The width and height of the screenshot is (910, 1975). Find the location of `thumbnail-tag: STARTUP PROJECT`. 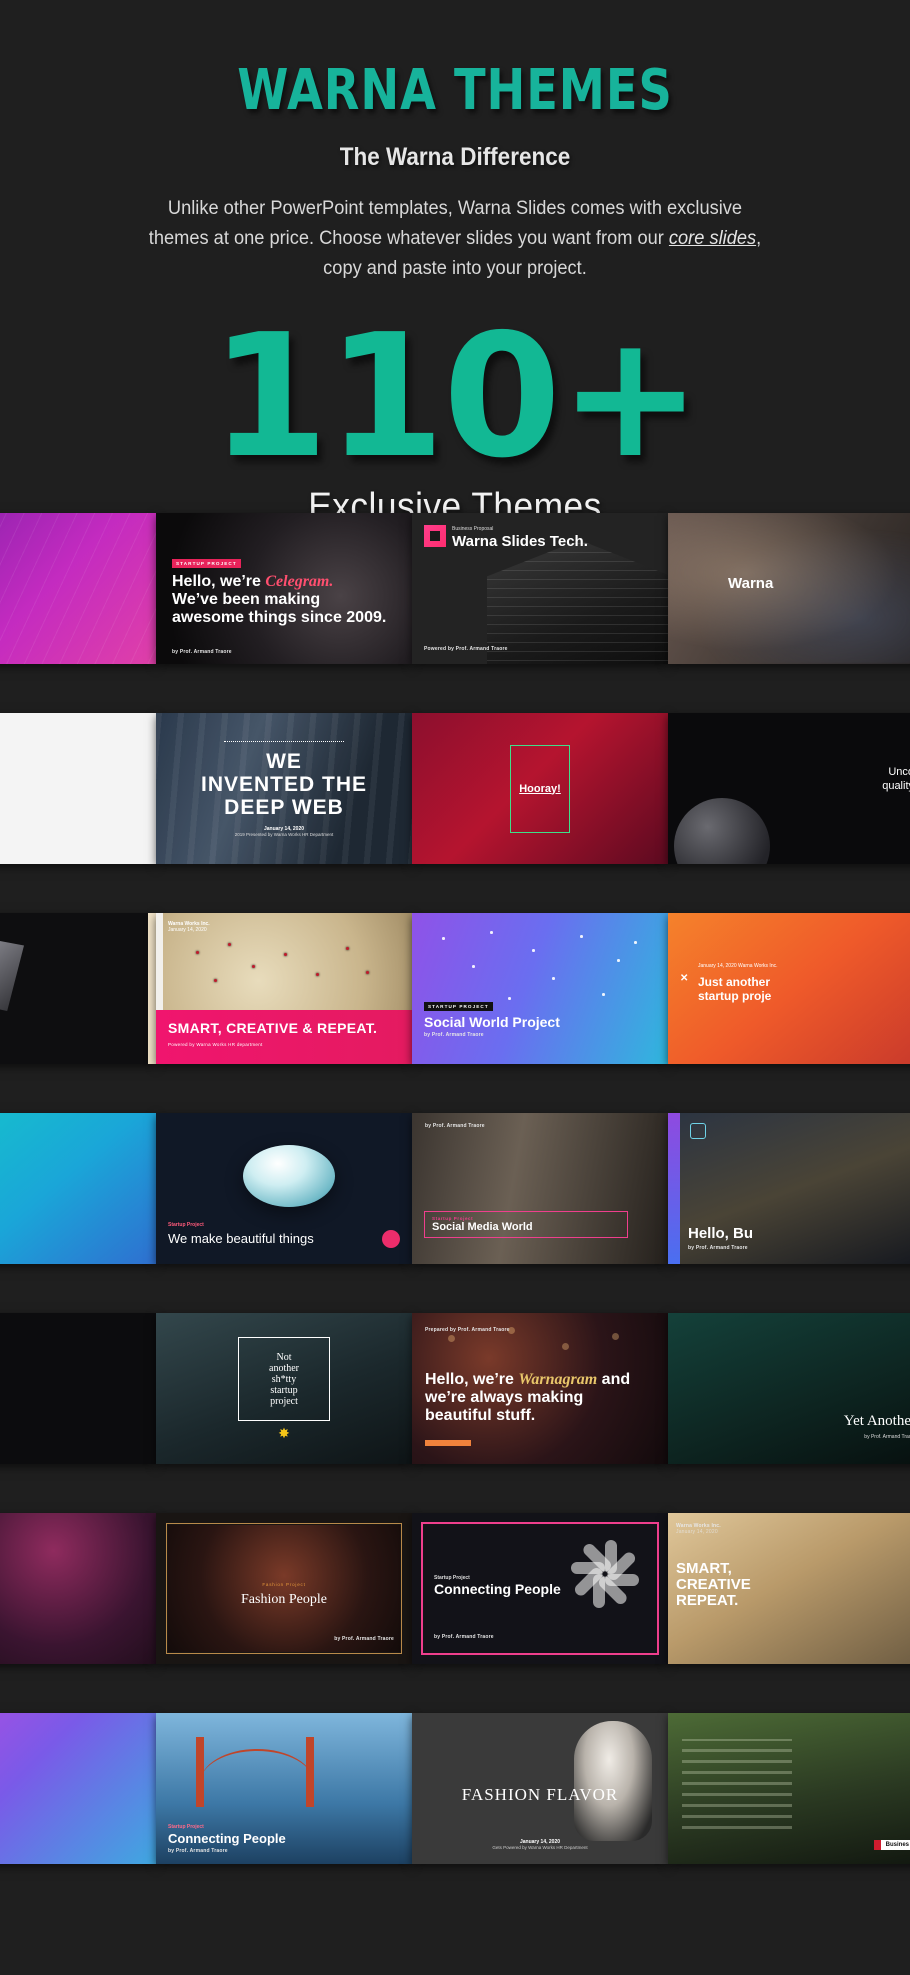

thumbnail-tag: STARTUP PROJECT is located at coordinates (458, 1006).